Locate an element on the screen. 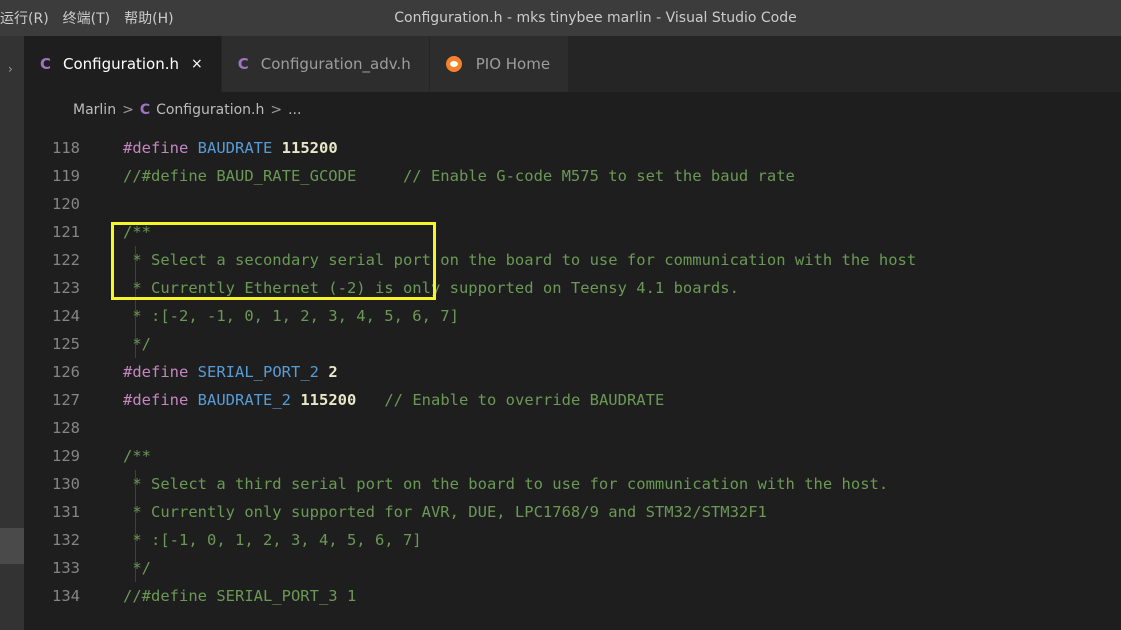  code-line: 132 * :[-1, 0, 1, 2, 3, 4, 5, 6, 7] is located at coordinates (572, 540).